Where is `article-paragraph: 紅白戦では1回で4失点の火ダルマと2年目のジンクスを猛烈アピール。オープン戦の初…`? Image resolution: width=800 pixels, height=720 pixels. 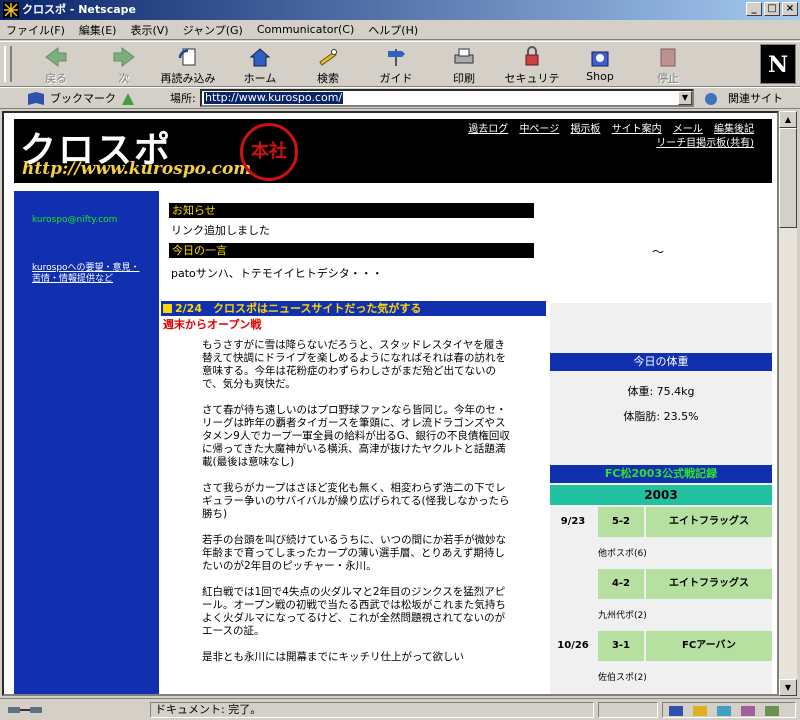 article-paragraph: 紅白戦では1回で4失点の火ダルマと2年目のジンクスを猛烈アピール。オープン戦の初… is located at coordinates (354, 611).